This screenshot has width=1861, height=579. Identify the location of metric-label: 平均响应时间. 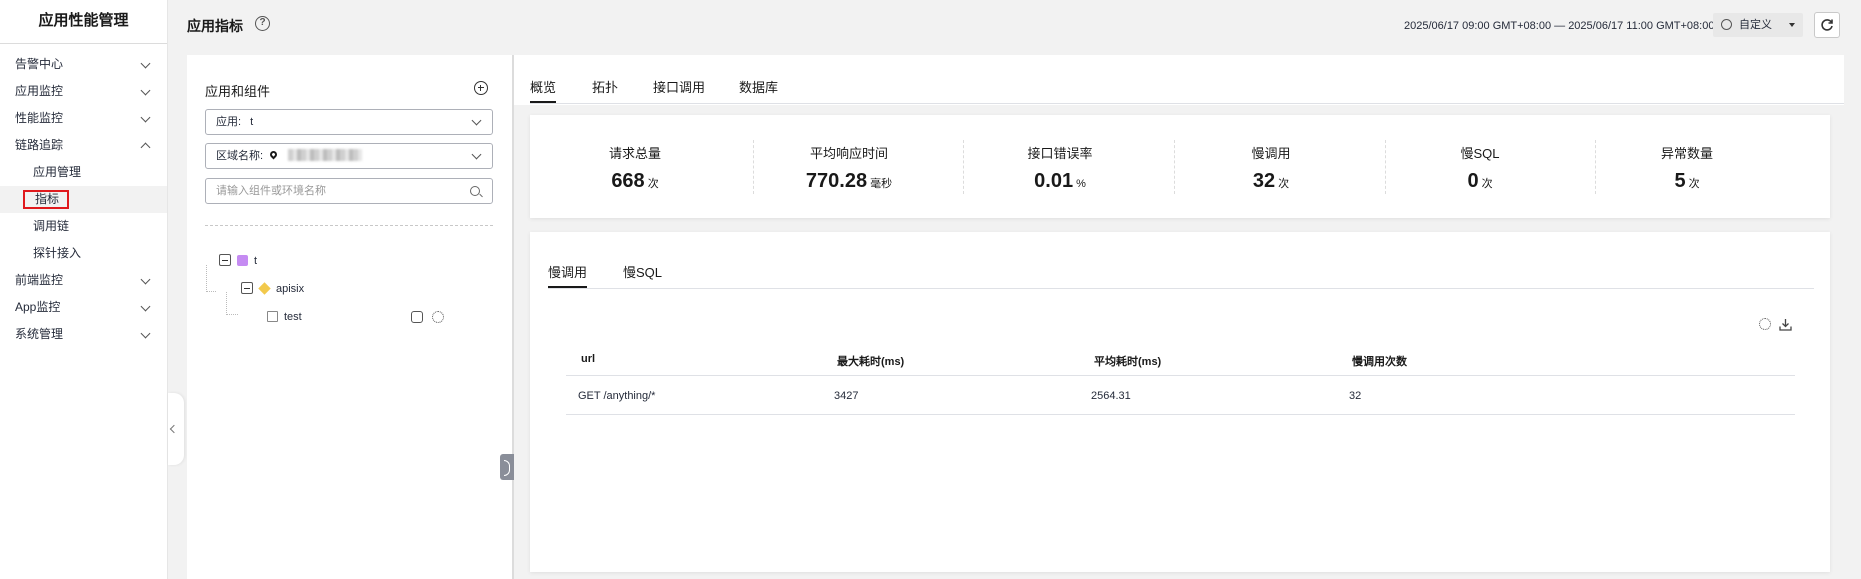
(848, 153).